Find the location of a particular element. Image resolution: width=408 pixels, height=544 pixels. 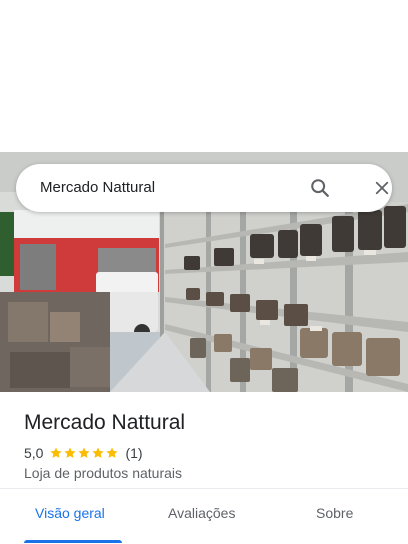

active-tab-indicator is located at coordinates (73, 541).